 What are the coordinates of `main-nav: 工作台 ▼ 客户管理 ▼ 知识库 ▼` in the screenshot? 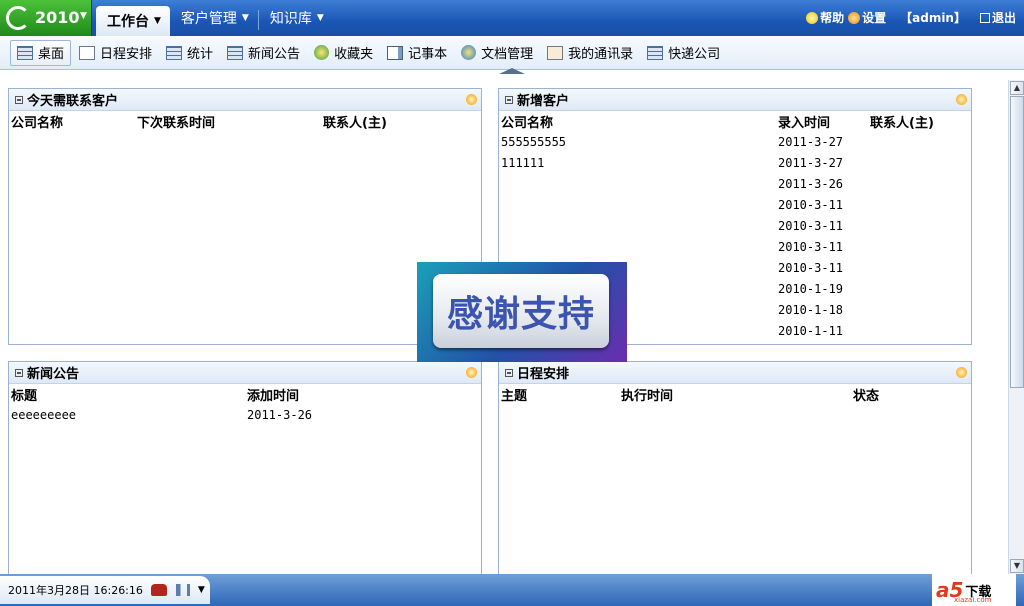 It's located at (214, 18).